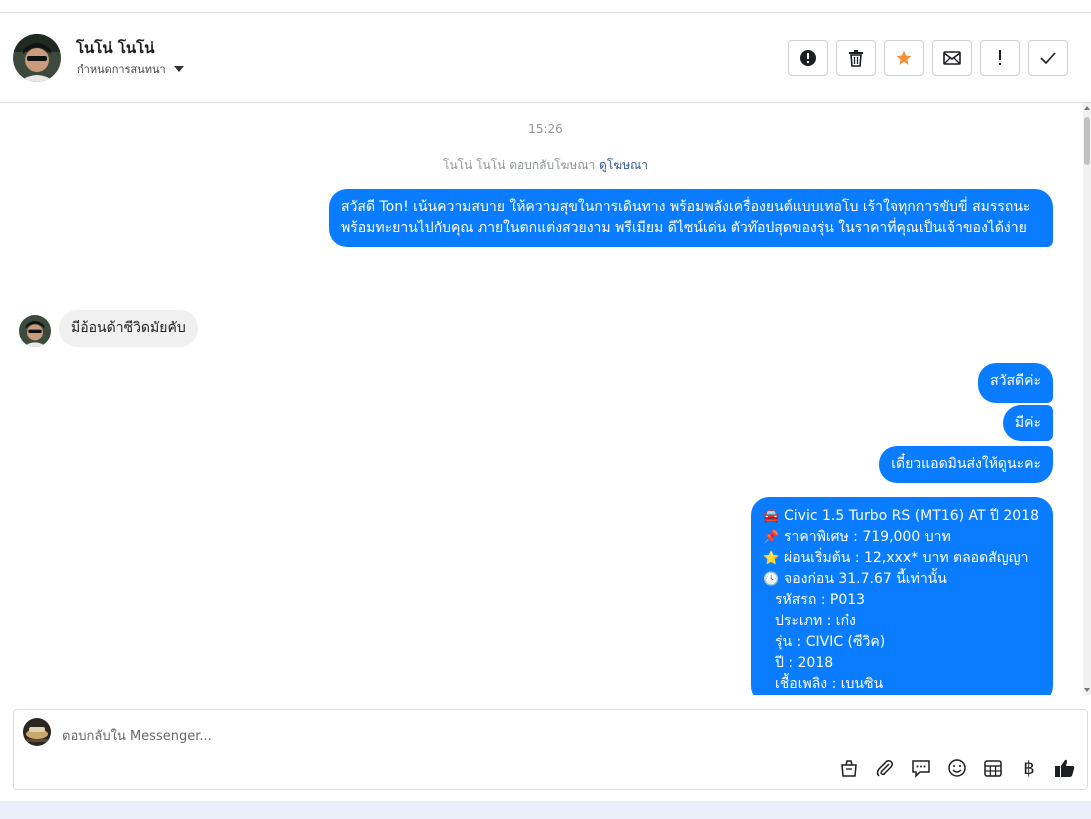 This screenshot has width=1091, height=819. I want to click on outgoing-message: เดี๋ยวแอดมินส่งให้ดูนะคะ, so click(966, 464).